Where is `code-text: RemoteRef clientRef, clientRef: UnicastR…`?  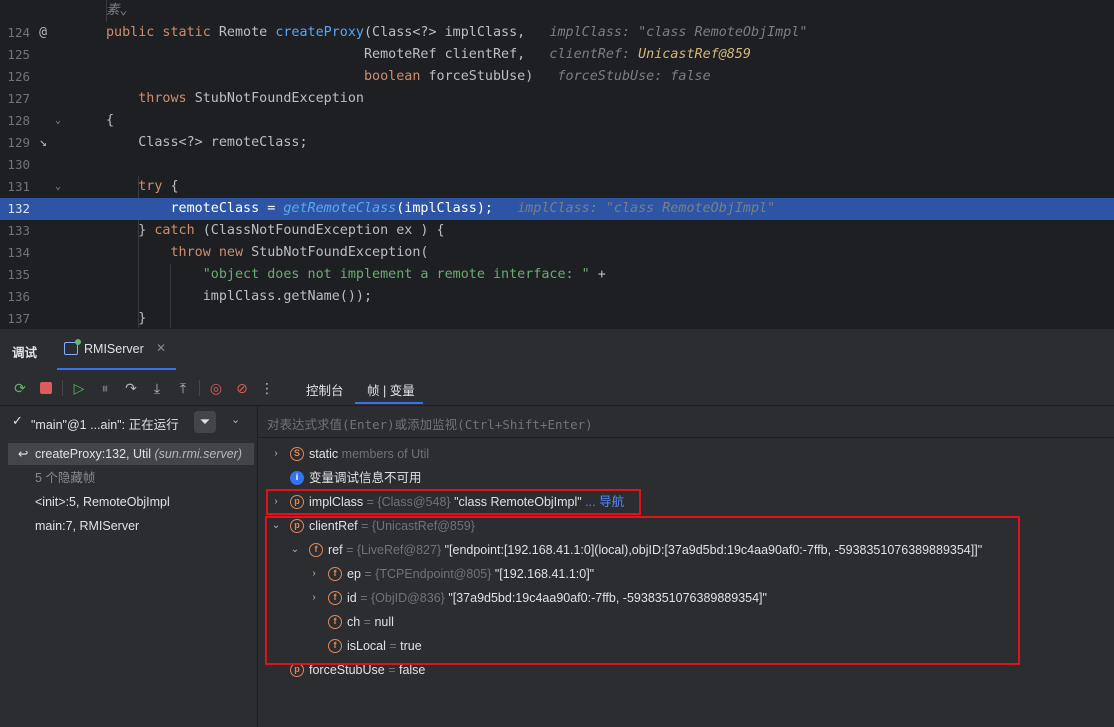
code-text: RemoteRef clientRef, clientRef: UnicastR… is located at coordinates (428, 55).